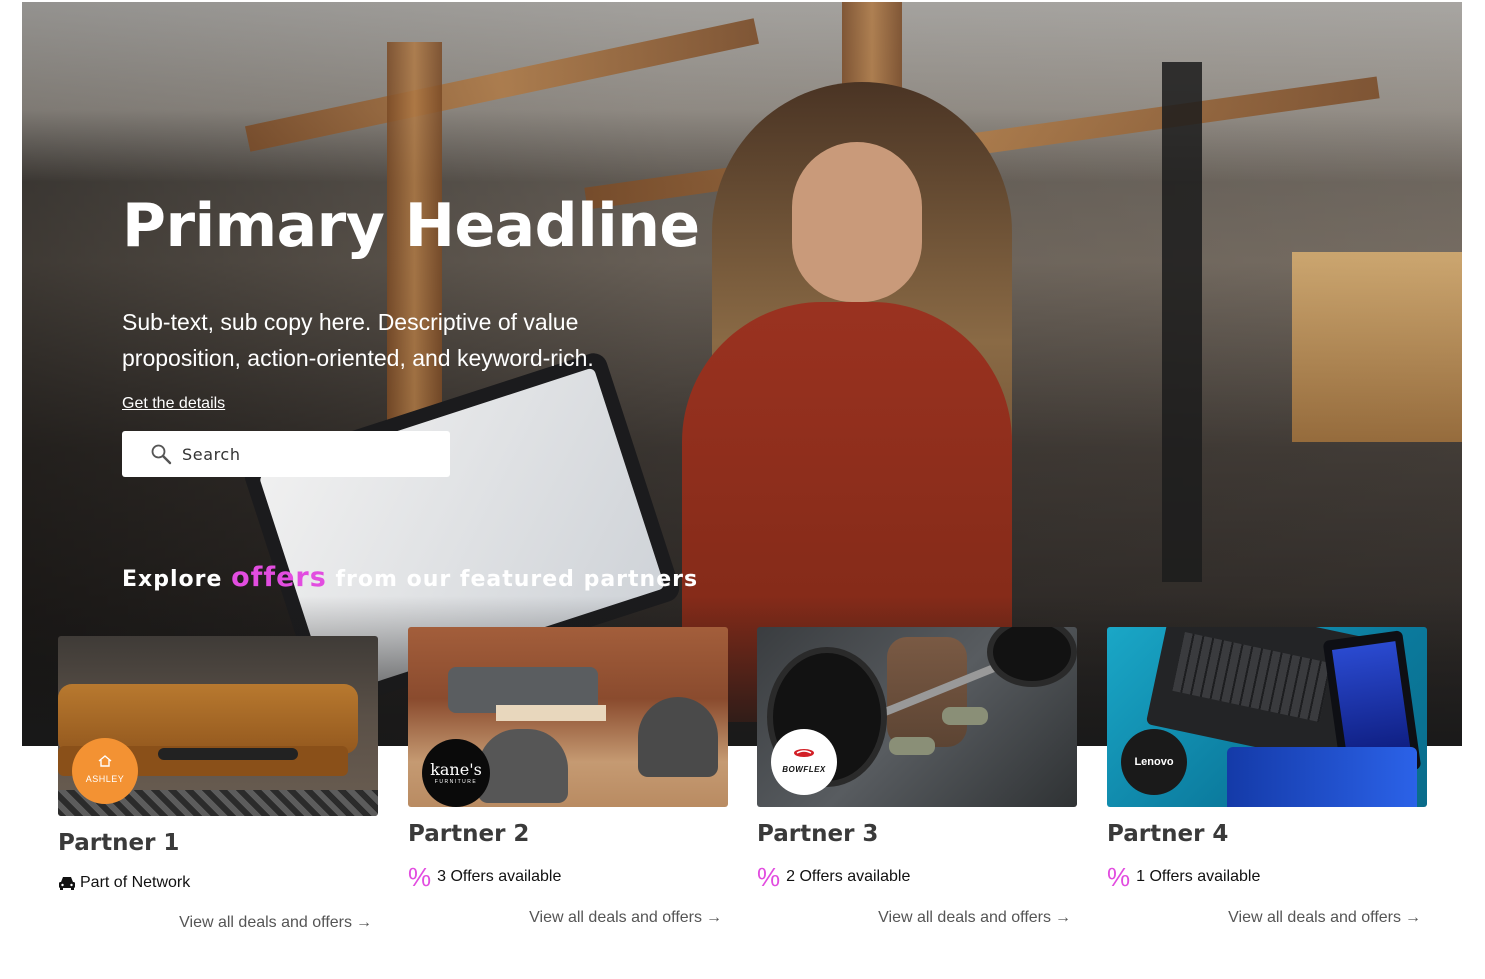 This screenshot has width=1485, height=979. I want to click on partner-3-view-link-text: View all deals and offers, so click(964, 917).